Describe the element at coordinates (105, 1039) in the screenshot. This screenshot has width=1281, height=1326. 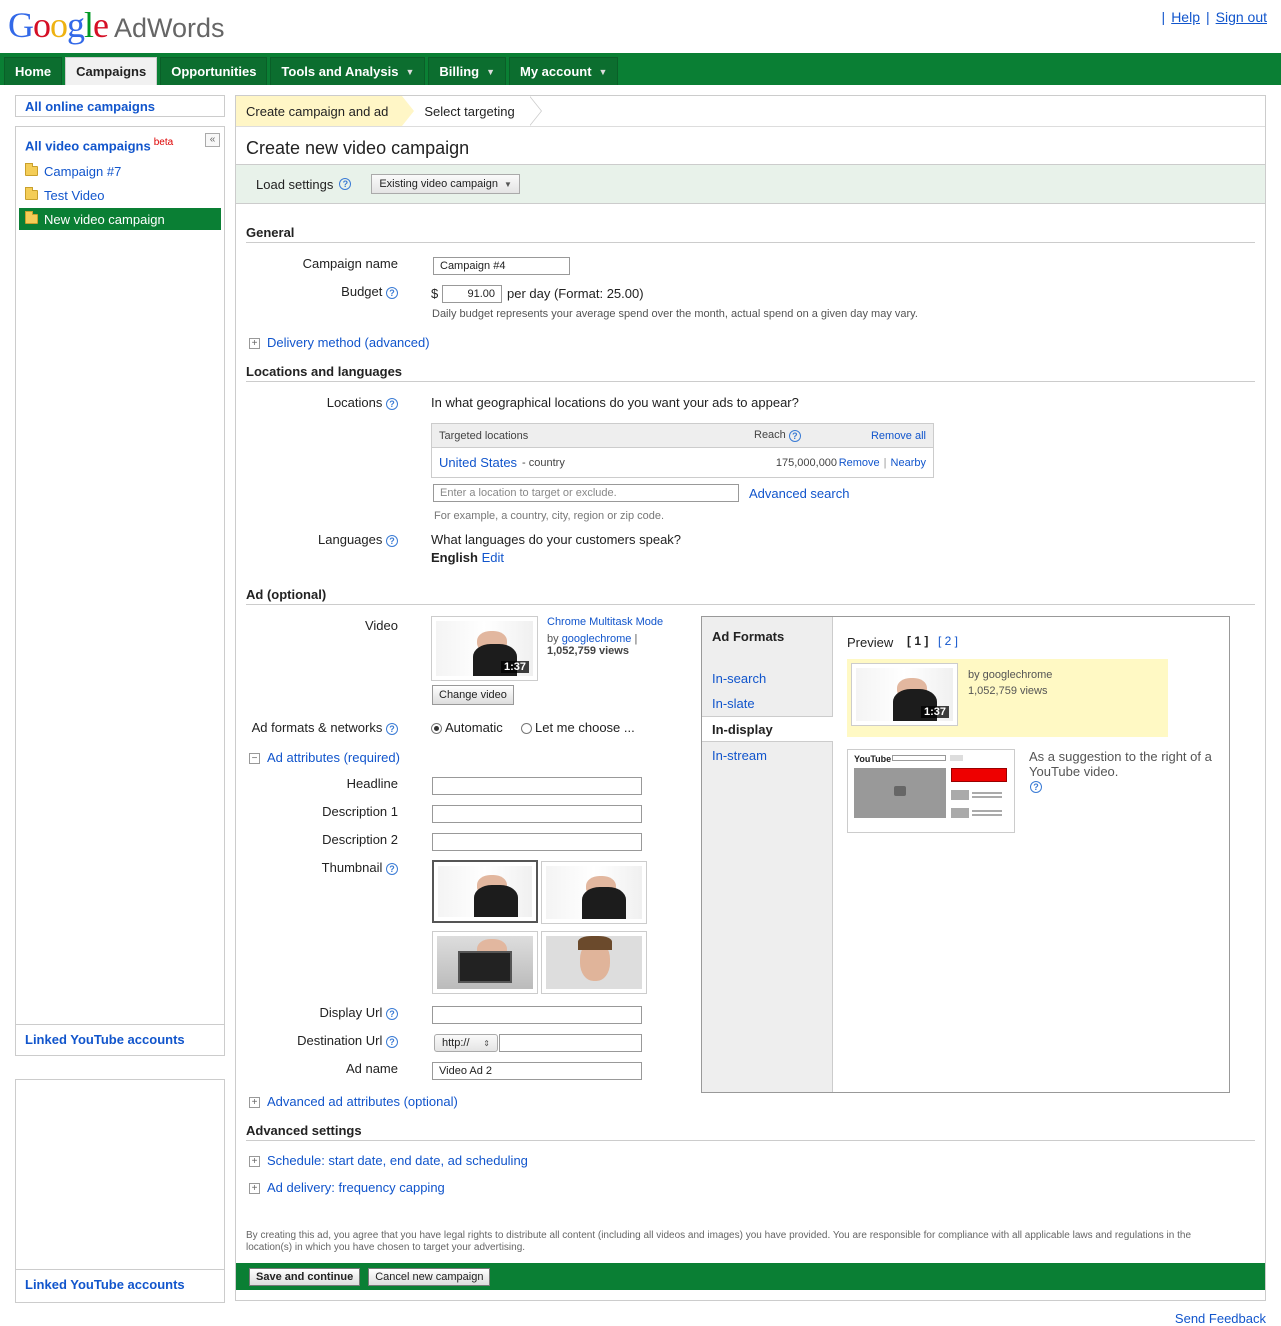
I see `linked-youtube-accounts-link: Linked YouTube accounts` at that location.